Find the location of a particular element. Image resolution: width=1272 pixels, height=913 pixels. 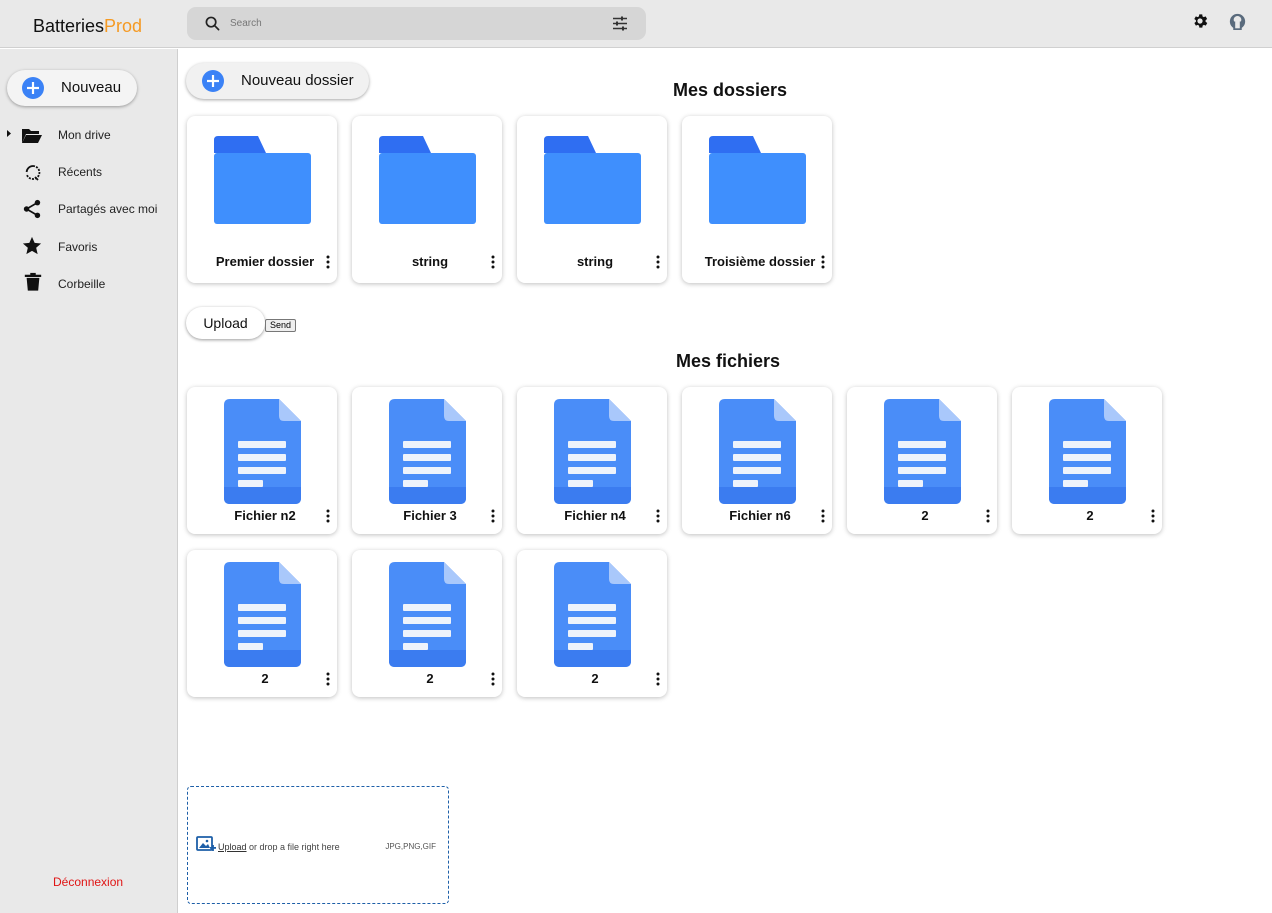

trash-icon is located at coordinates (33, 281).